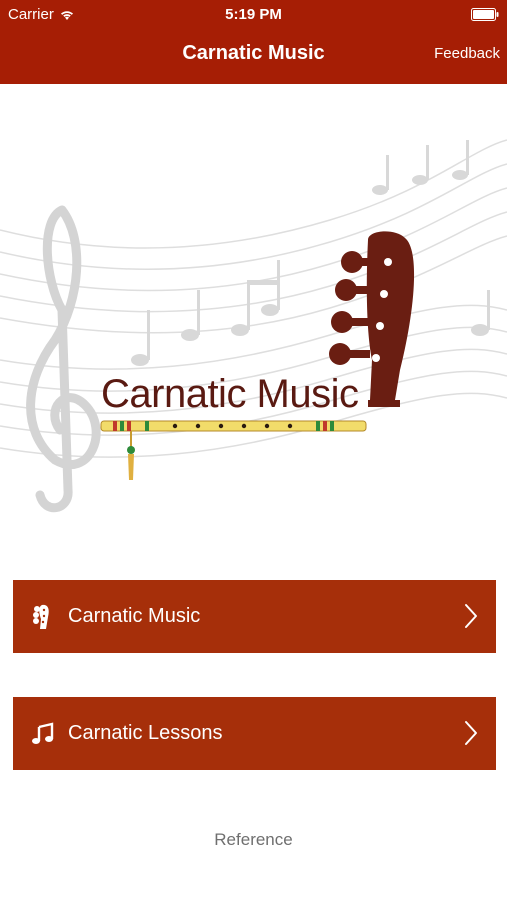 The width and height of the screenshot is (507, 900). I want to click on navigation-bar: Carrier 5:19 PM Carnatic Music Feedback, so click(253, 42).